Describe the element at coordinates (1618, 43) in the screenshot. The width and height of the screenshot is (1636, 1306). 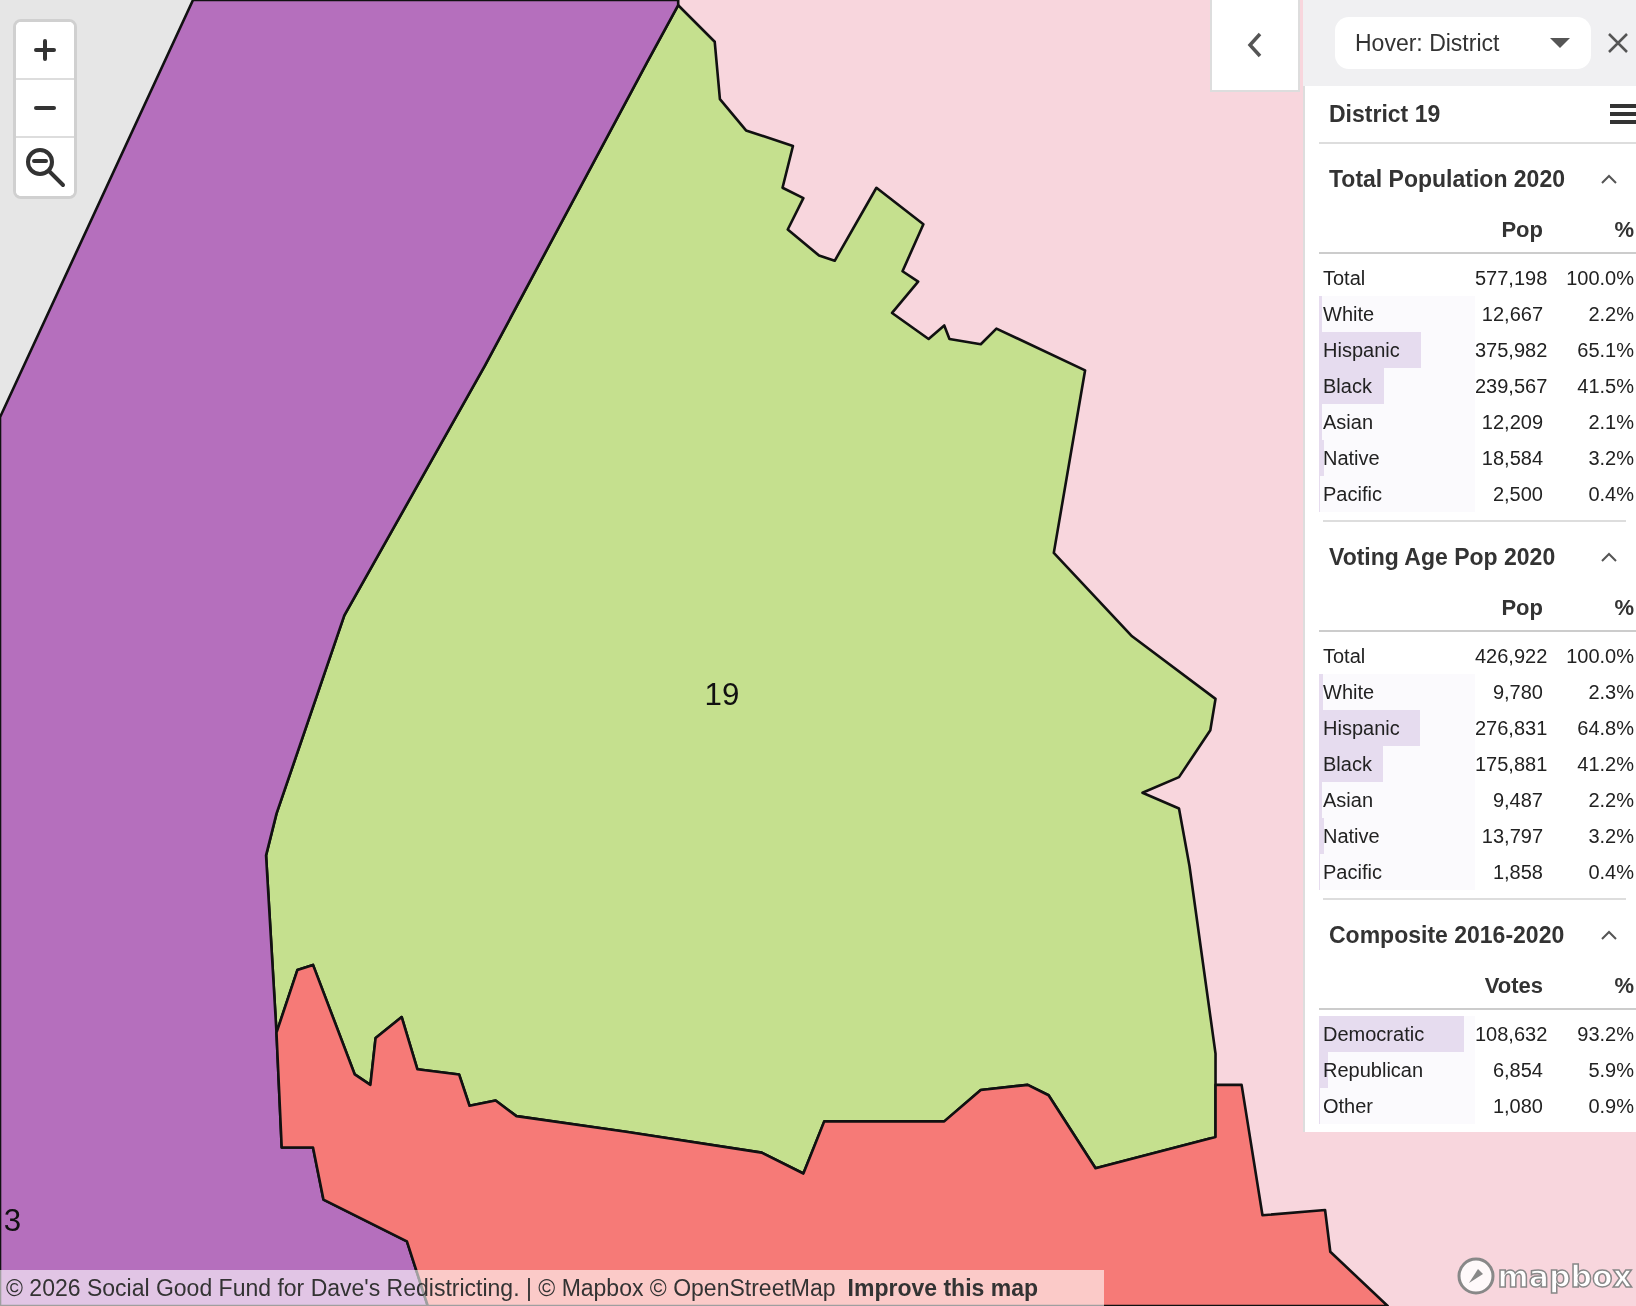
I see `close-icon` at that location.